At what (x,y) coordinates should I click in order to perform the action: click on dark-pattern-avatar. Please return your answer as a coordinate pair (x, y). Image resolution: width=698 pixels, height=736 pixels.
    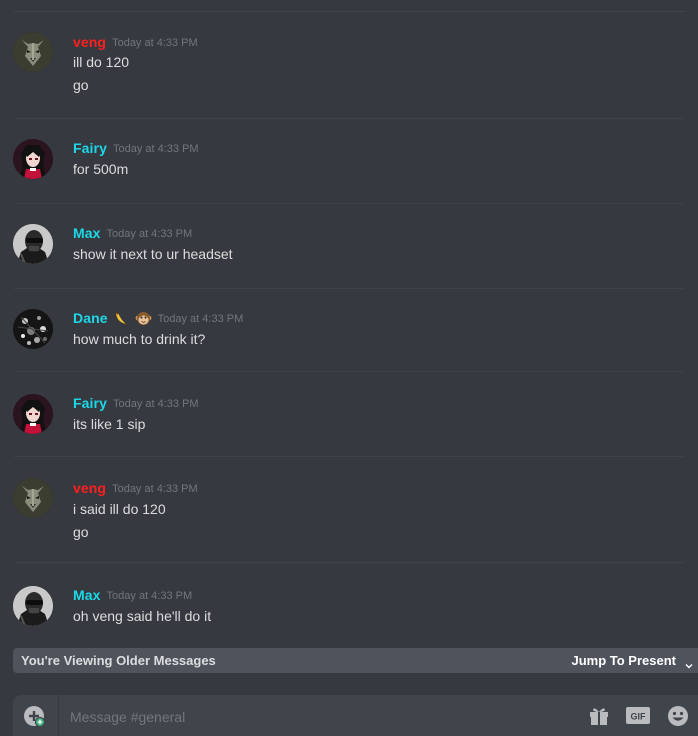
    Looking at the image, I should click on (33, 329).